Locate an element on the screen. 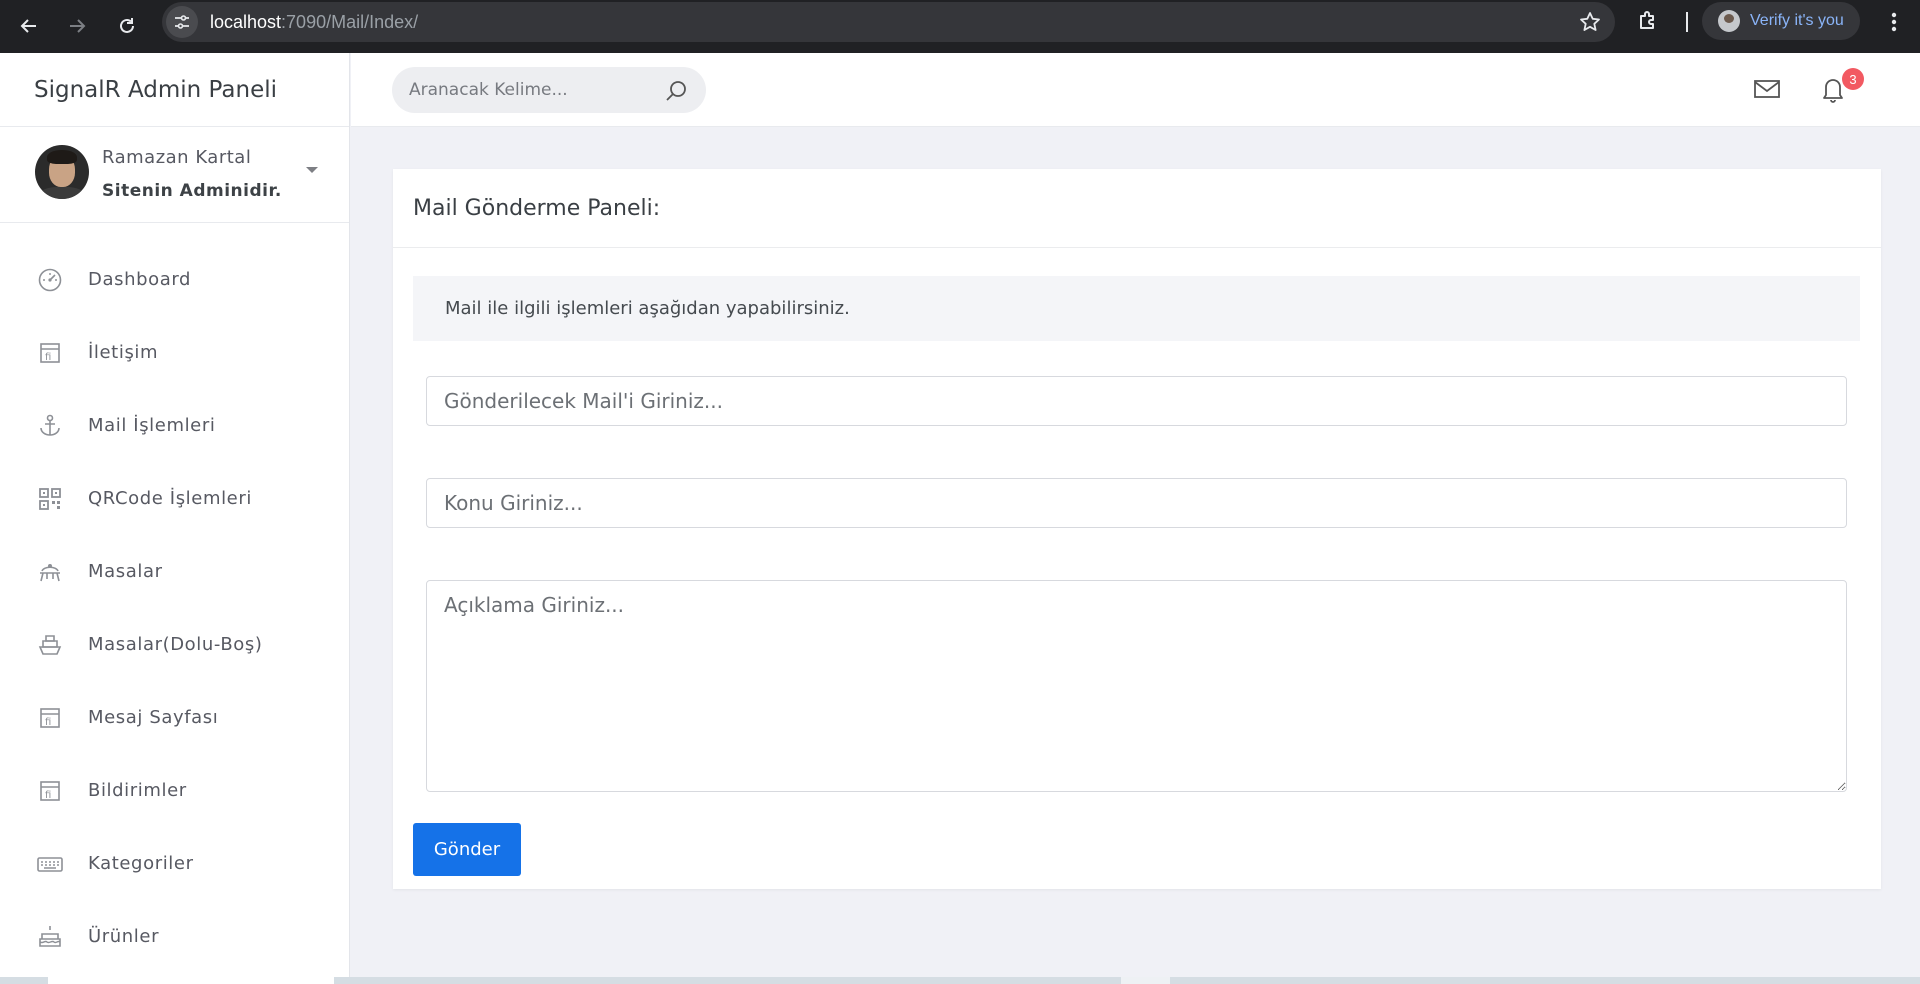 This screenshot has height=984, width=1920. sidebar-item-kategoriler: Kategoriler is located at coordinates (174, 863).